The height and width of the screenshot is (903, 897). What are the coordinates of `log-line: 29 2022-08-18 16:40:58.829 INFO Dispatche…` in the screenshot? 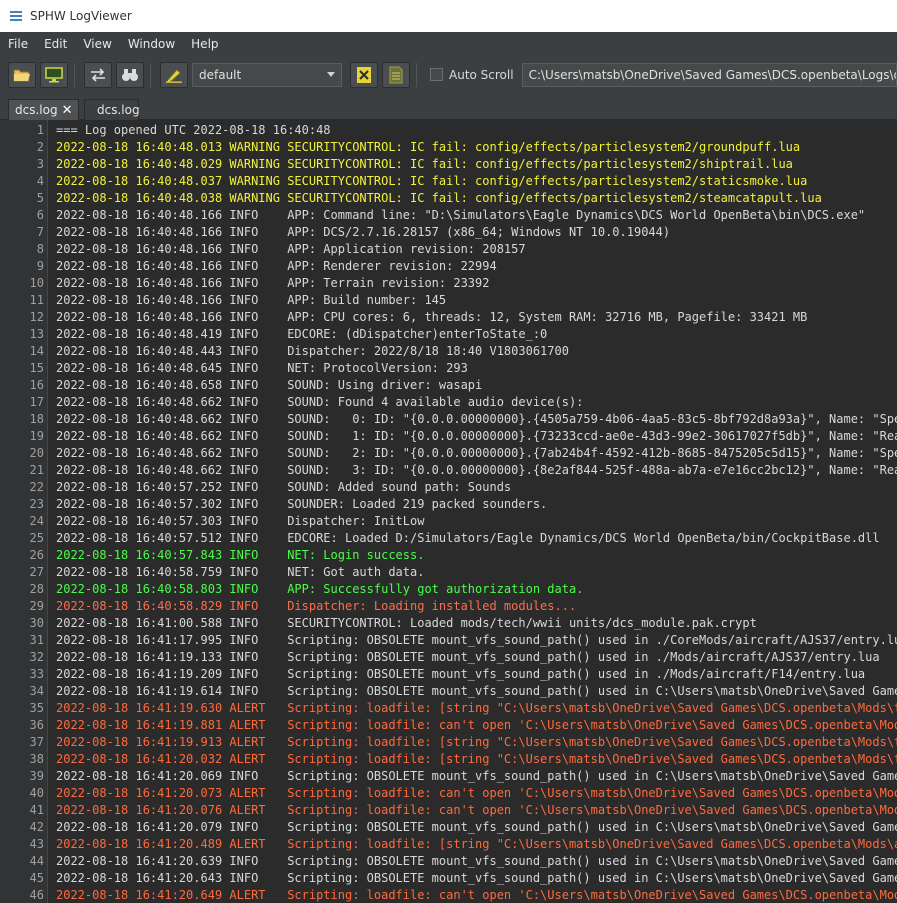 It's located at (448, 606).